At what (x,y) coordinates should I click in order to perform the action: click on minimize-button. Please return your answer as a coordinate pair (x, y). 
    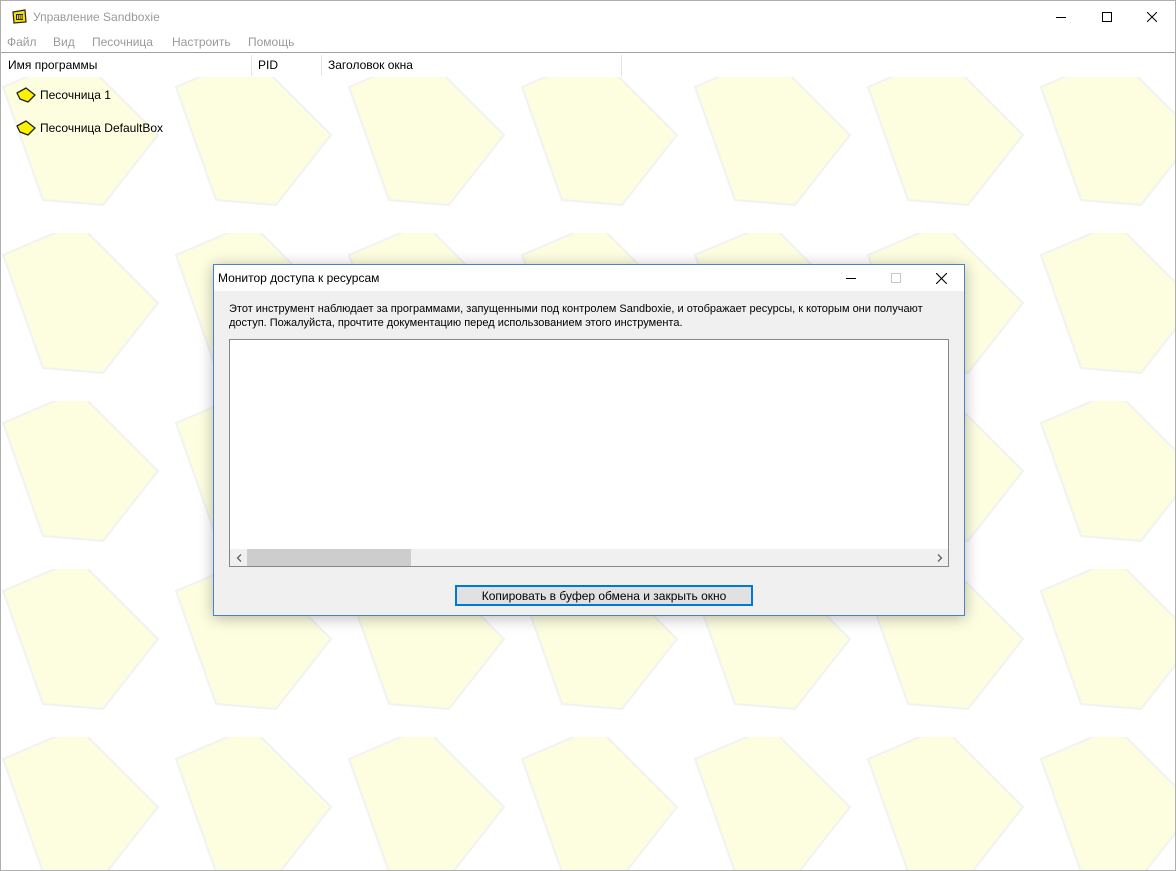
    Looking at the image, I should click on (1061, 17).